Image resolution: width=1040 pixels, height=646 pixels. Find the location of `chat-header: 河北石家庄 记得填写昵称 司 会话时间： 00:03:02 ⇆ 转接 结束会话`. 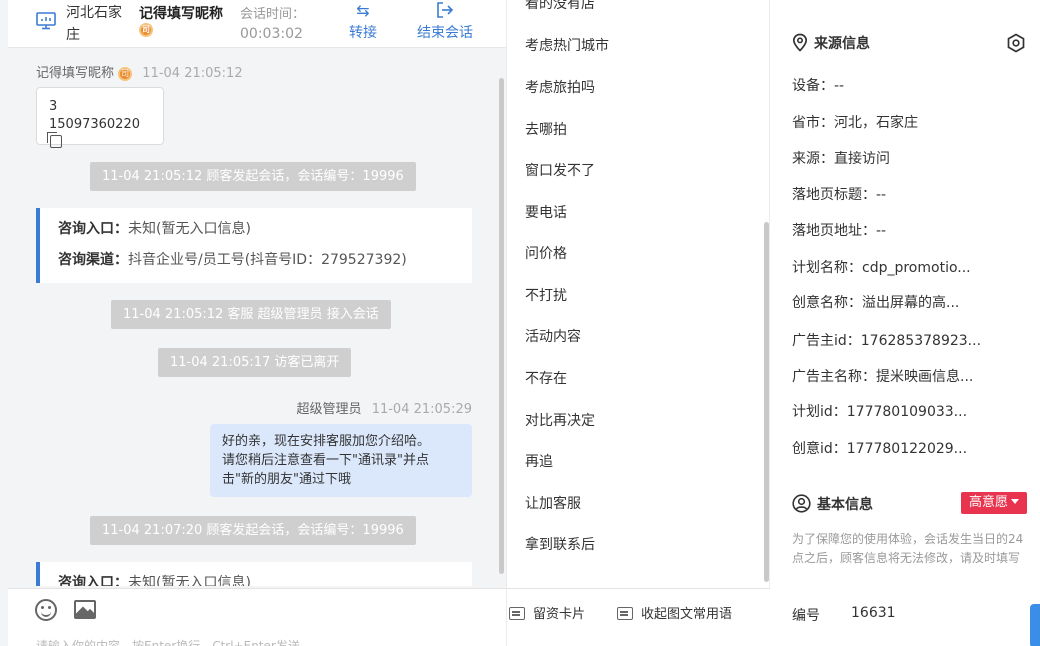

chat-header: 河北石家庄 记得填写昵称 司 会话时间： 00:03:02 ⇆ 转接 结束会话 is located at coordinates (257, 24).